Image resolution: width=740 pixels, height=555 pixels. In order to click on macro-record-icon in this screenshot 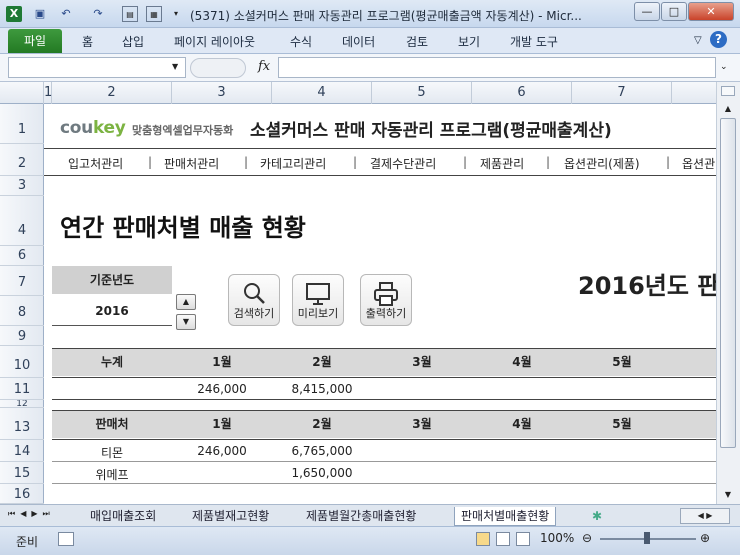, I will do `click(66, 539)`.